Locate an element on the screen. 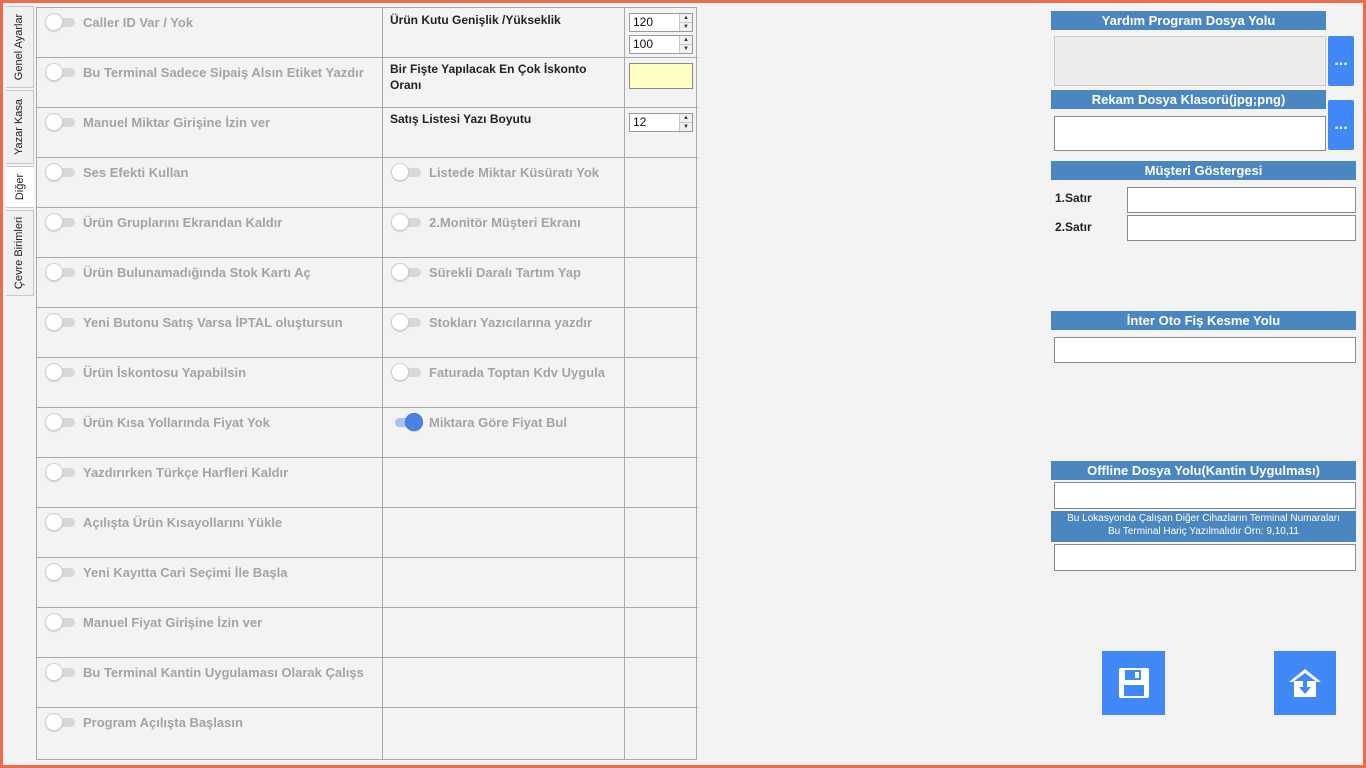  offline-path-input is located at coordinates (1205, 495).